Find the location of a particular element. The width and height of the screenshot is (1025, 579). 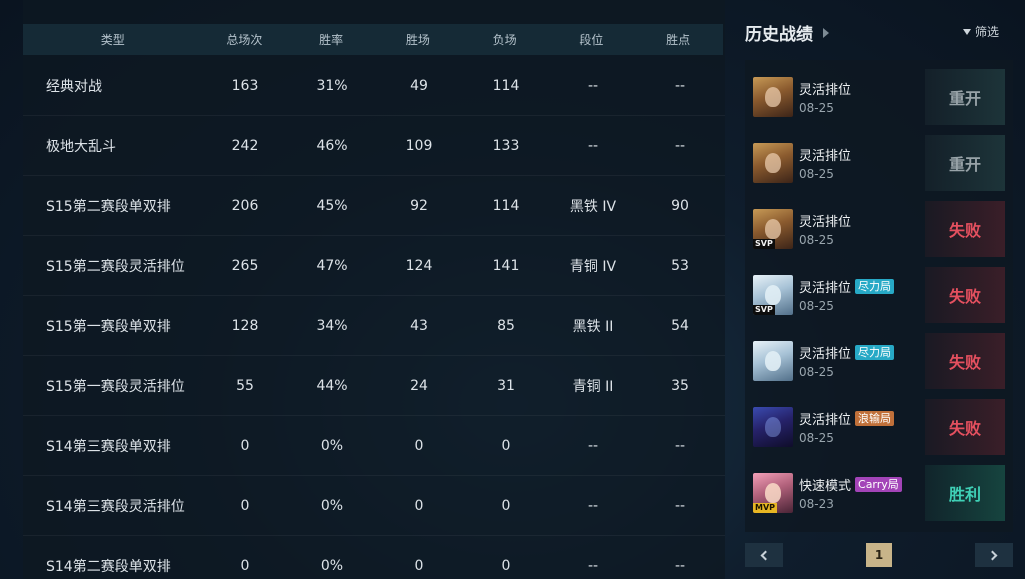

history-title: 历史战绩 is located at coordinates (787, 32).